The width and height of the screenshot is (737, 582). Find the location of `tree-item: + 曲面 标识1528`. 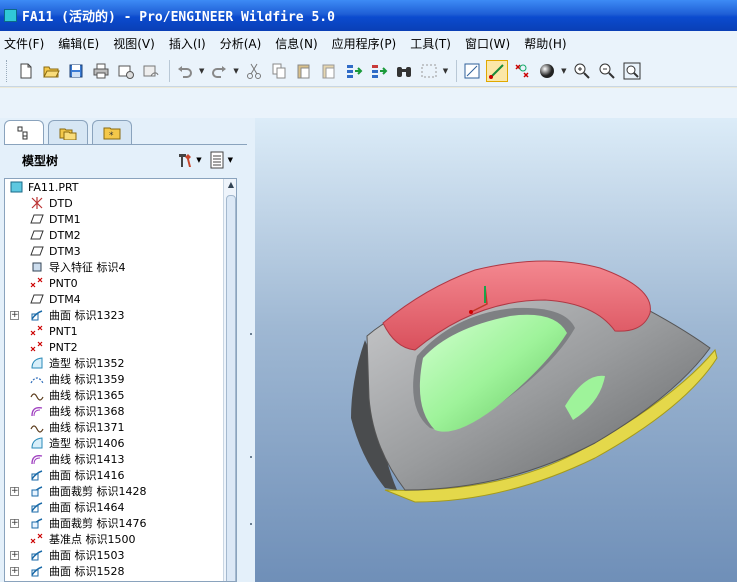

tree-item: + 曲面 标识1528 is located at coordinates (120, 571).